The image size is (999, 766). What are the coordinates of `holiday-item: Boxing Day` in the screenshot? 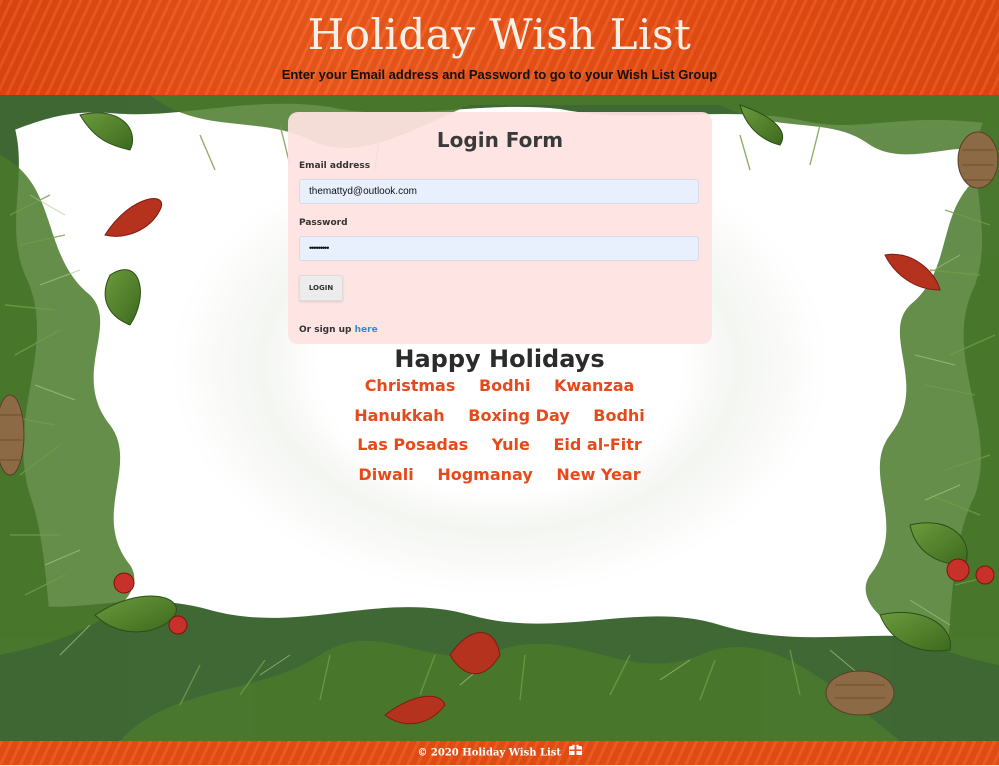 It's located at (519, 415).